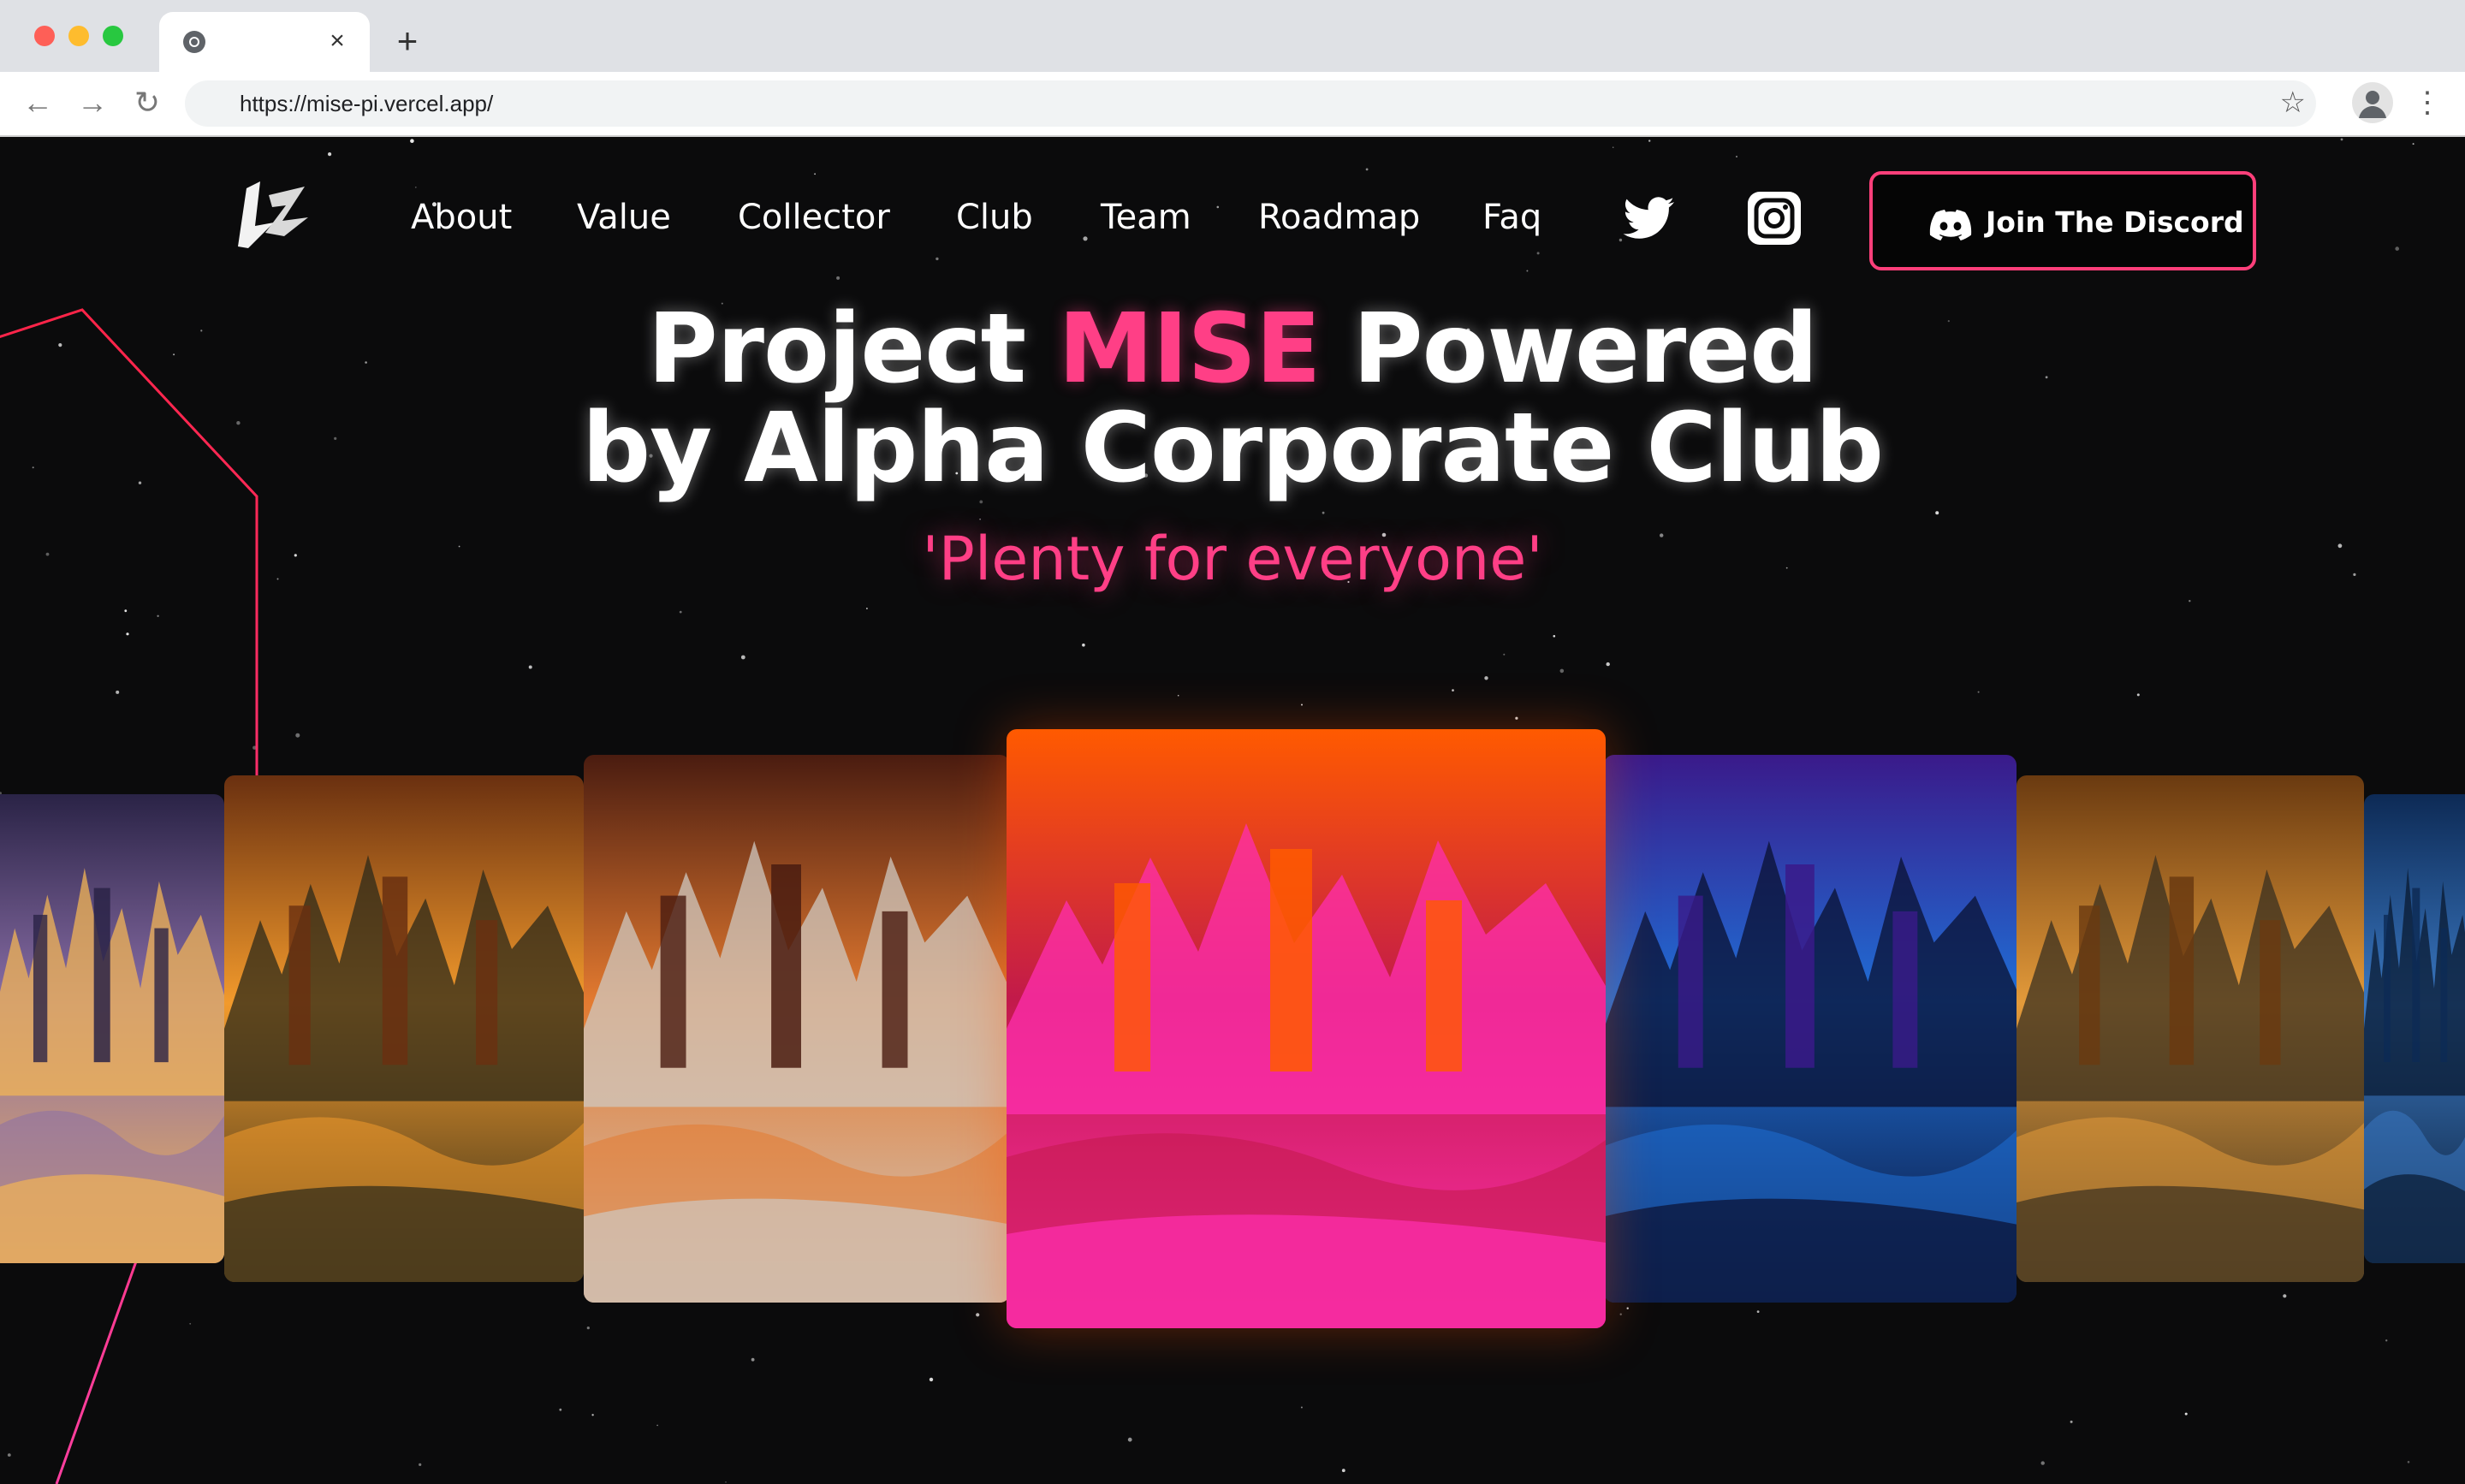 The image size is (2465, 1484). I want to click on bookmark-star-icon: ☆, so click(2293, 103).